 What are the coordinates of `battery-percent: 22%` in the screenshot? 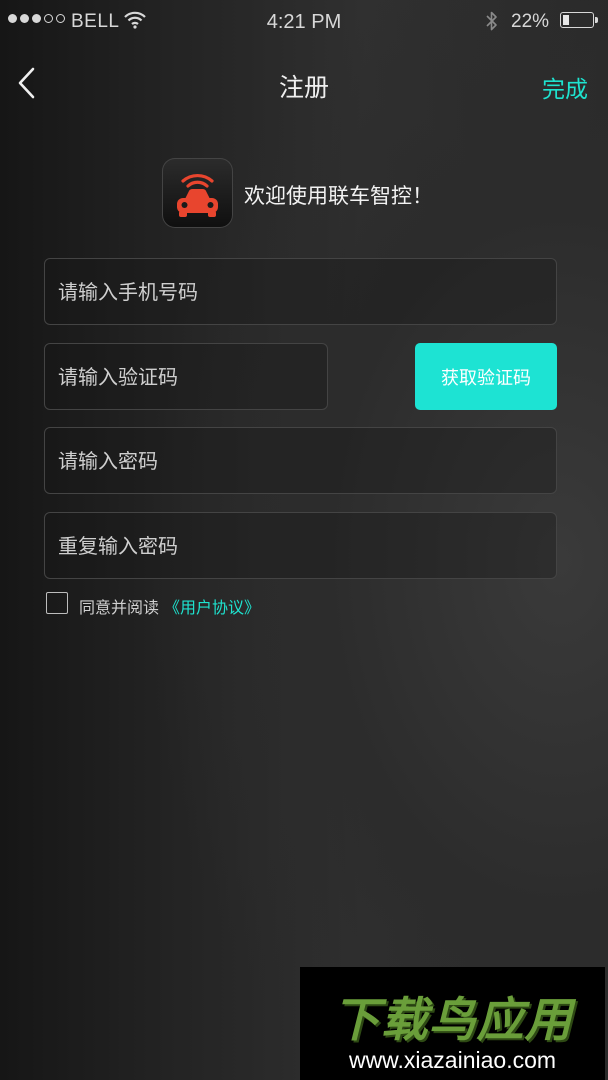 It's located at (530, 21).